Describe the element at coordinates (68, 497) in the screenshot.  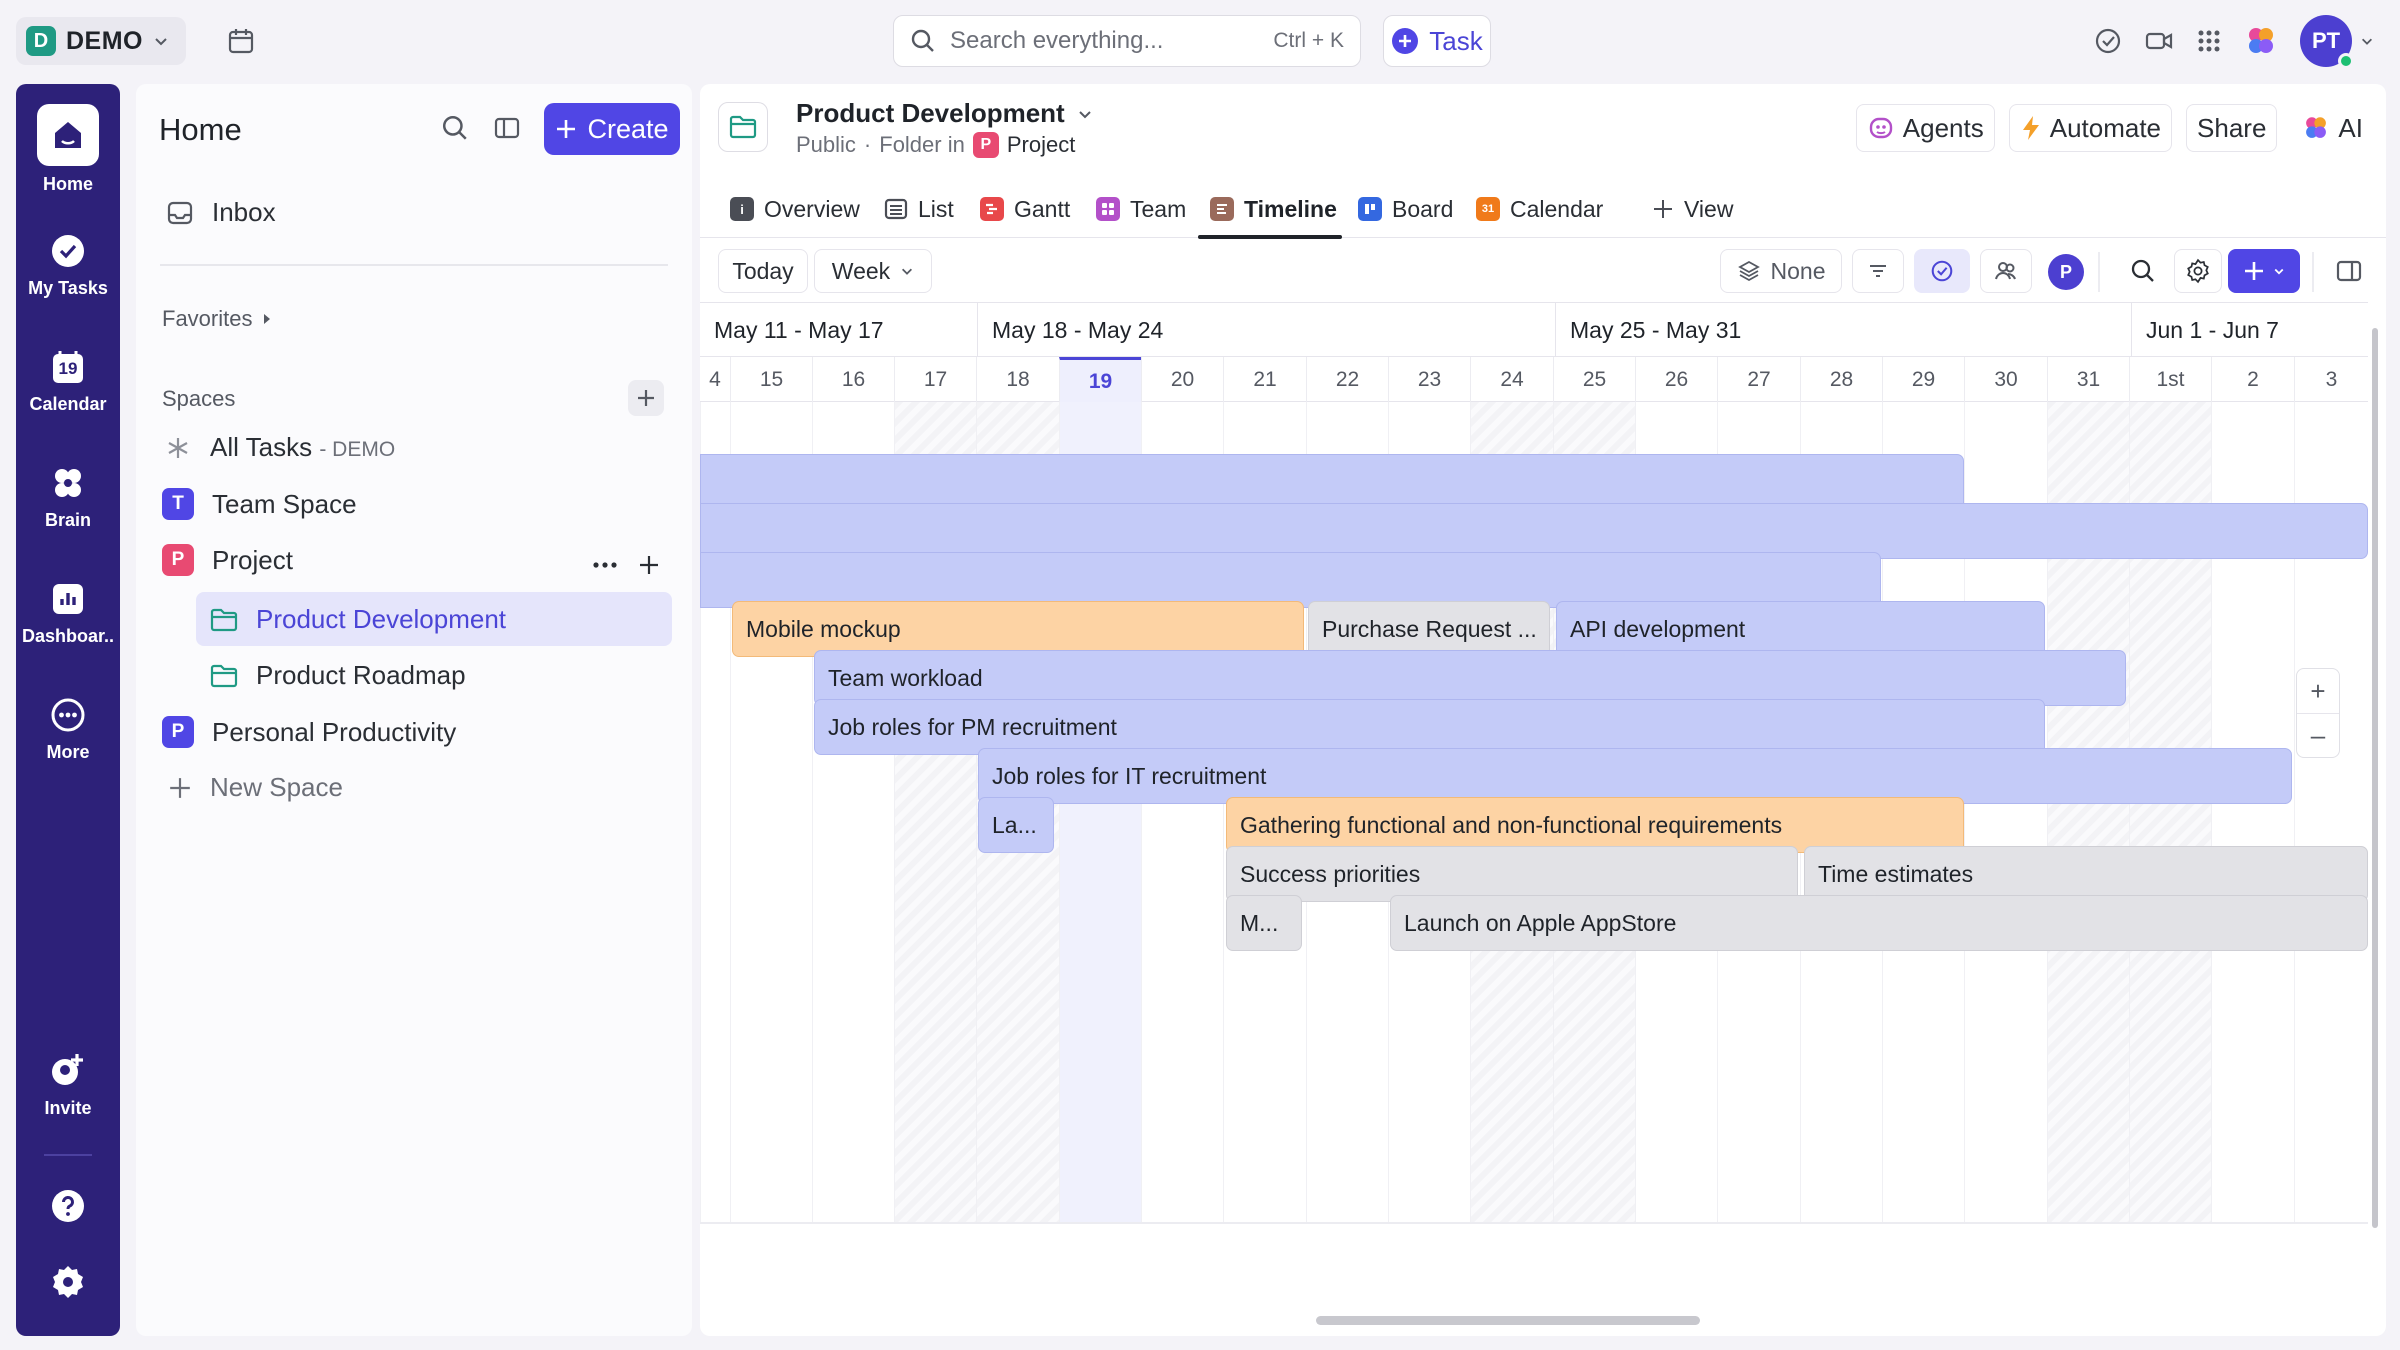
I see `rail-item-brain: Brain` at that location.